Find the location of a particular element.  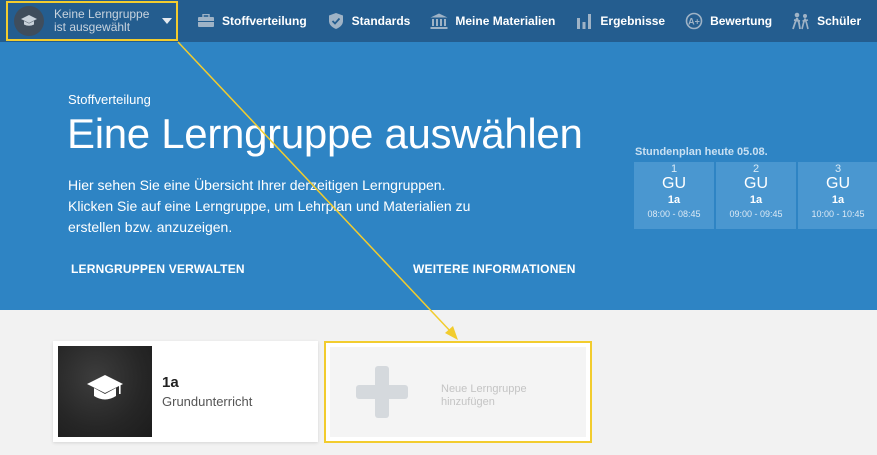

slot-time: 09:00 - 09:45 is located at coordinates (756, 214).